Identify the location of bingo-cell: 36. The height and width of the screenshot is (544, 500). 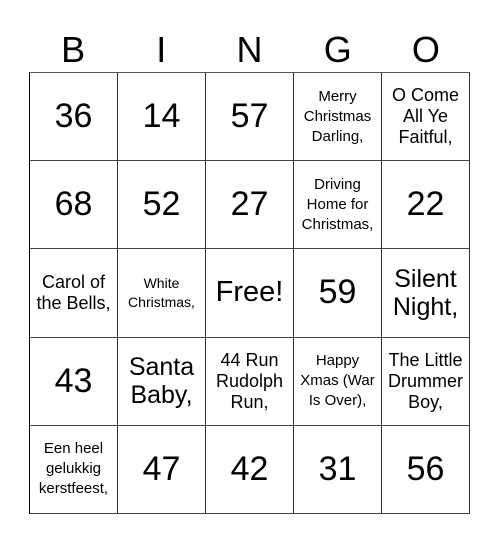
(74, 117).